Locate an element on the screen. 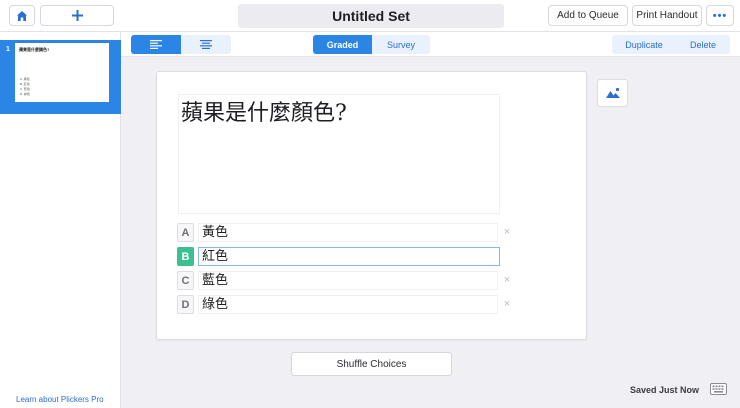  editor-toolbar: Graded Survey Duplicate Delete is located at coordinates (430, 44).